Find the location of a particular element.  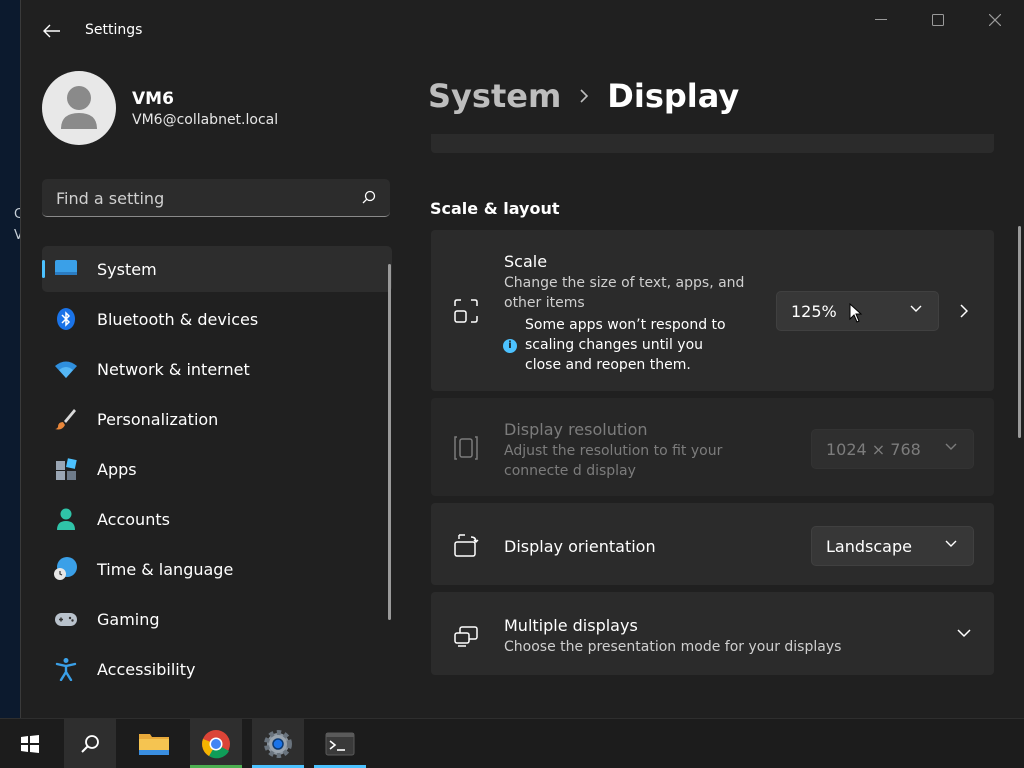

multiple-displays-title: Multiple displays is located at coordinates (571, 625).